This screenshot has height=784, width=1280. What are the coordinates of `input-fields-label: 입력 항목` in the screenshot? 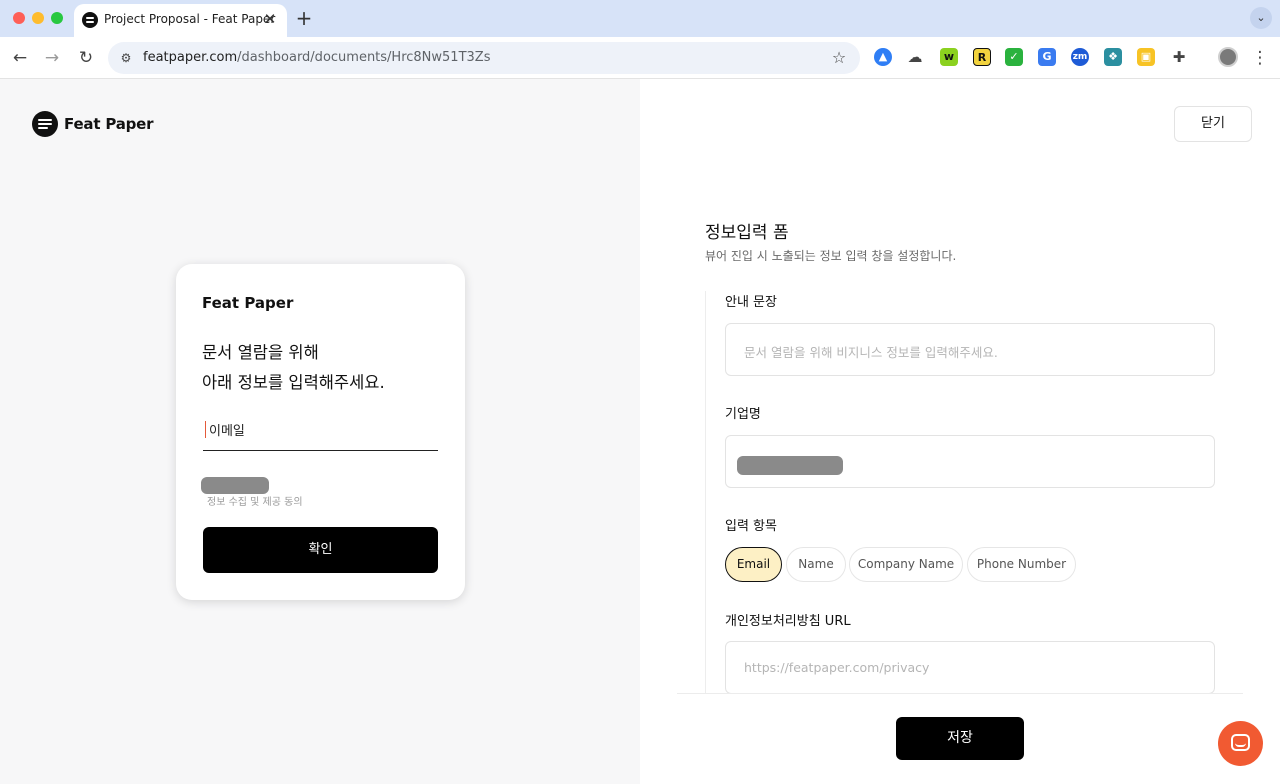 It's located at (751, 526).